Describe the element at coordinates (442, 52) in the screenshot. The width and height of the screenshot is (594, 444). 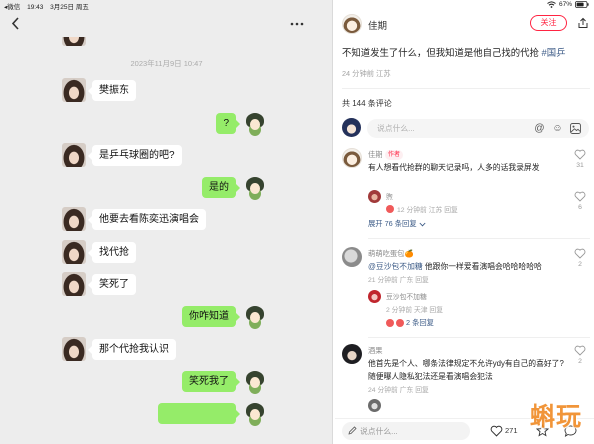
I see `post-body: 不知道发生了什么，但我知道是他自己找的代抢` at that location.